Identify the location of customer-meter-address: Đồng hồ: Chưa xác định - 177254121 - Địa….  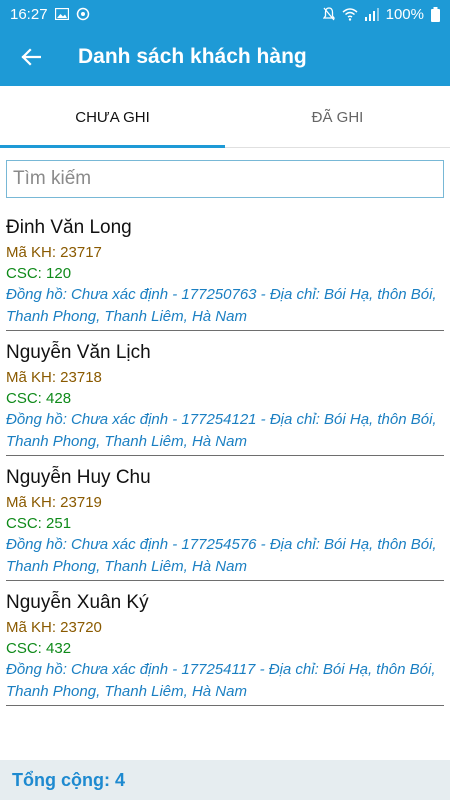
(221, 430).